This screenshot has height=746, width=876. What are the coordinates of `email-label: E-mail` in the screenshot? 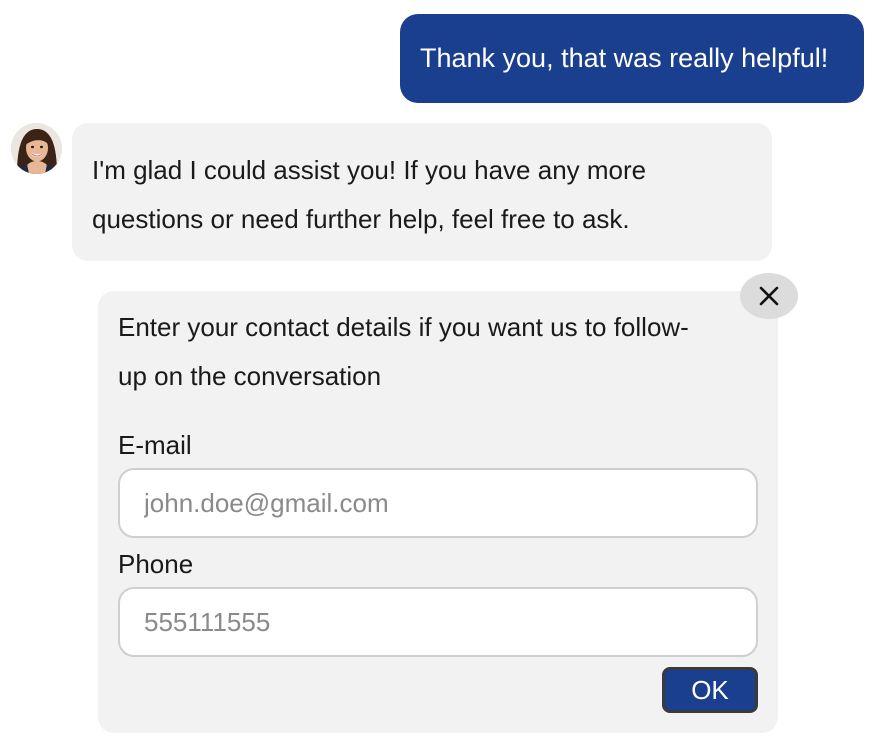 It's located at (155, 445).